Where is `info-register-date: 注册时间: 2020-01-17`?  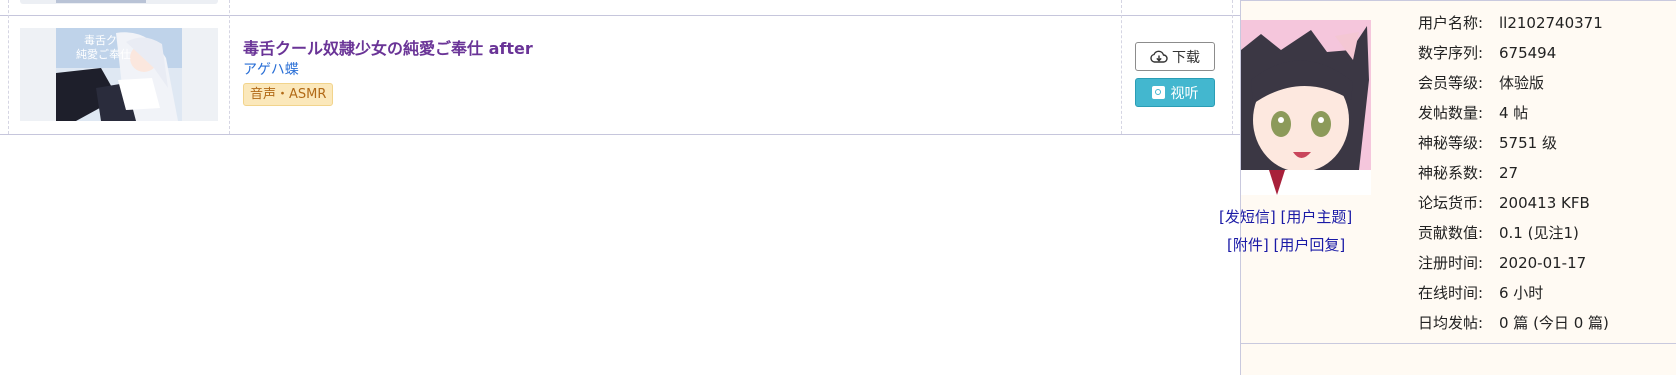 info-register-date: 注册时间: 2020-01-17 is located at coordinates (1502, 263).